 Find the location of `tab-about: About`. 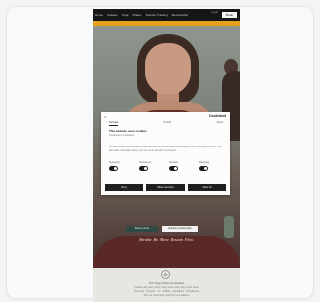

tab-about: About is located at coordinates (219, 123).